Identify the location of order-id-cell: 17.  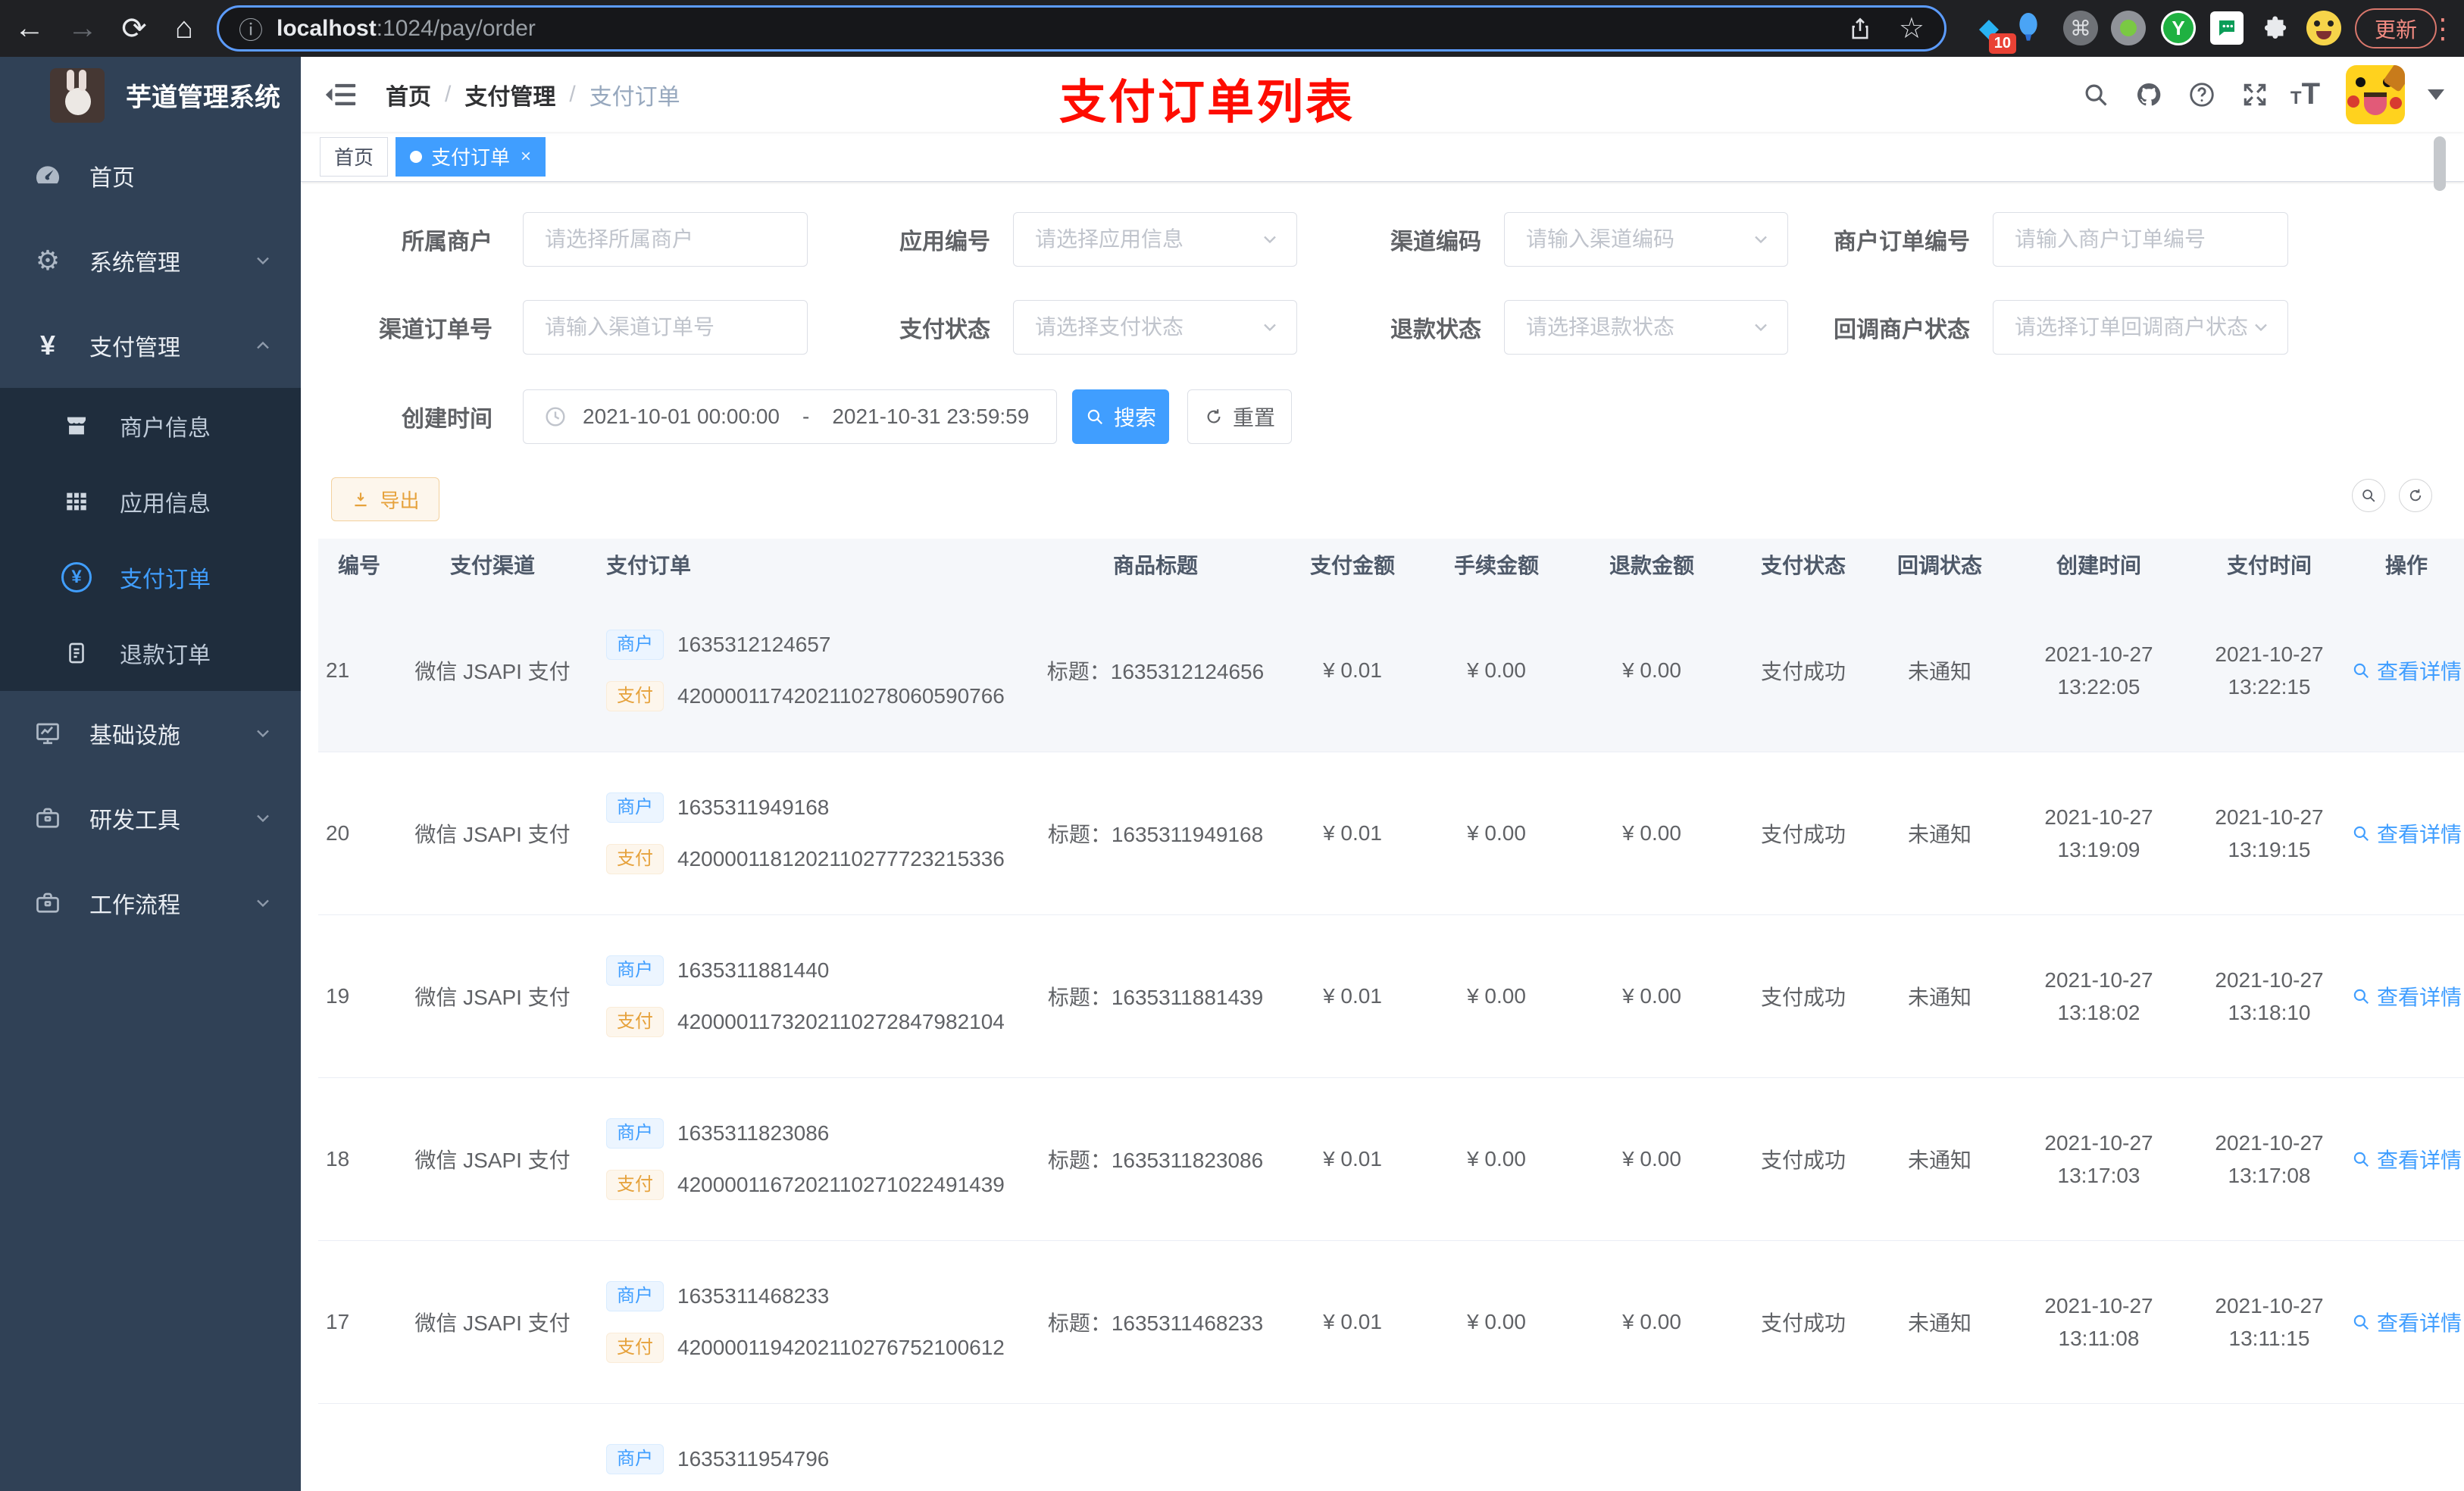
(338, 1321).